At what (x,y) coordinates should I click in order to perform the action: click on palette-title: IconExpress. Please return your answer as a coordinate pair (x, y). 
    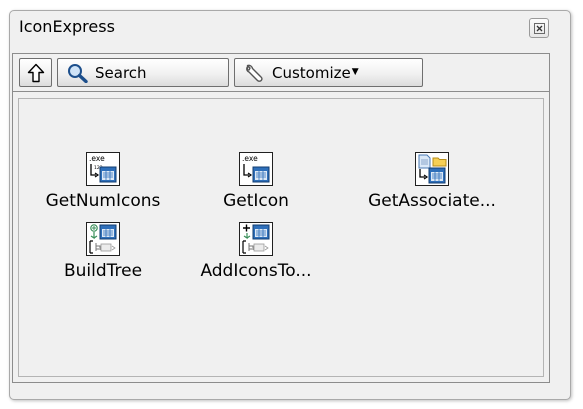
    Looking at the image, I should click on (67, 26).